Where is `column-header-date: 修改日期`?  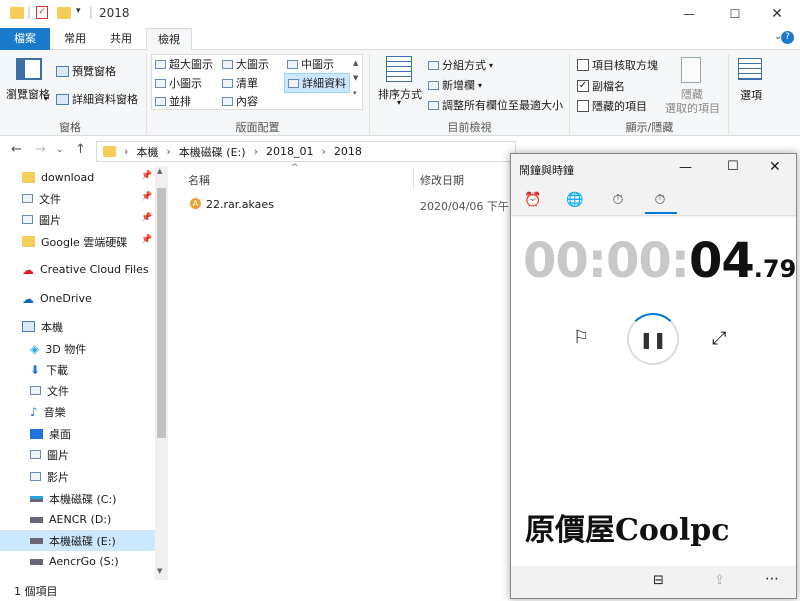 column-header-date: 修改日期 is located at coordinates (442, 180).